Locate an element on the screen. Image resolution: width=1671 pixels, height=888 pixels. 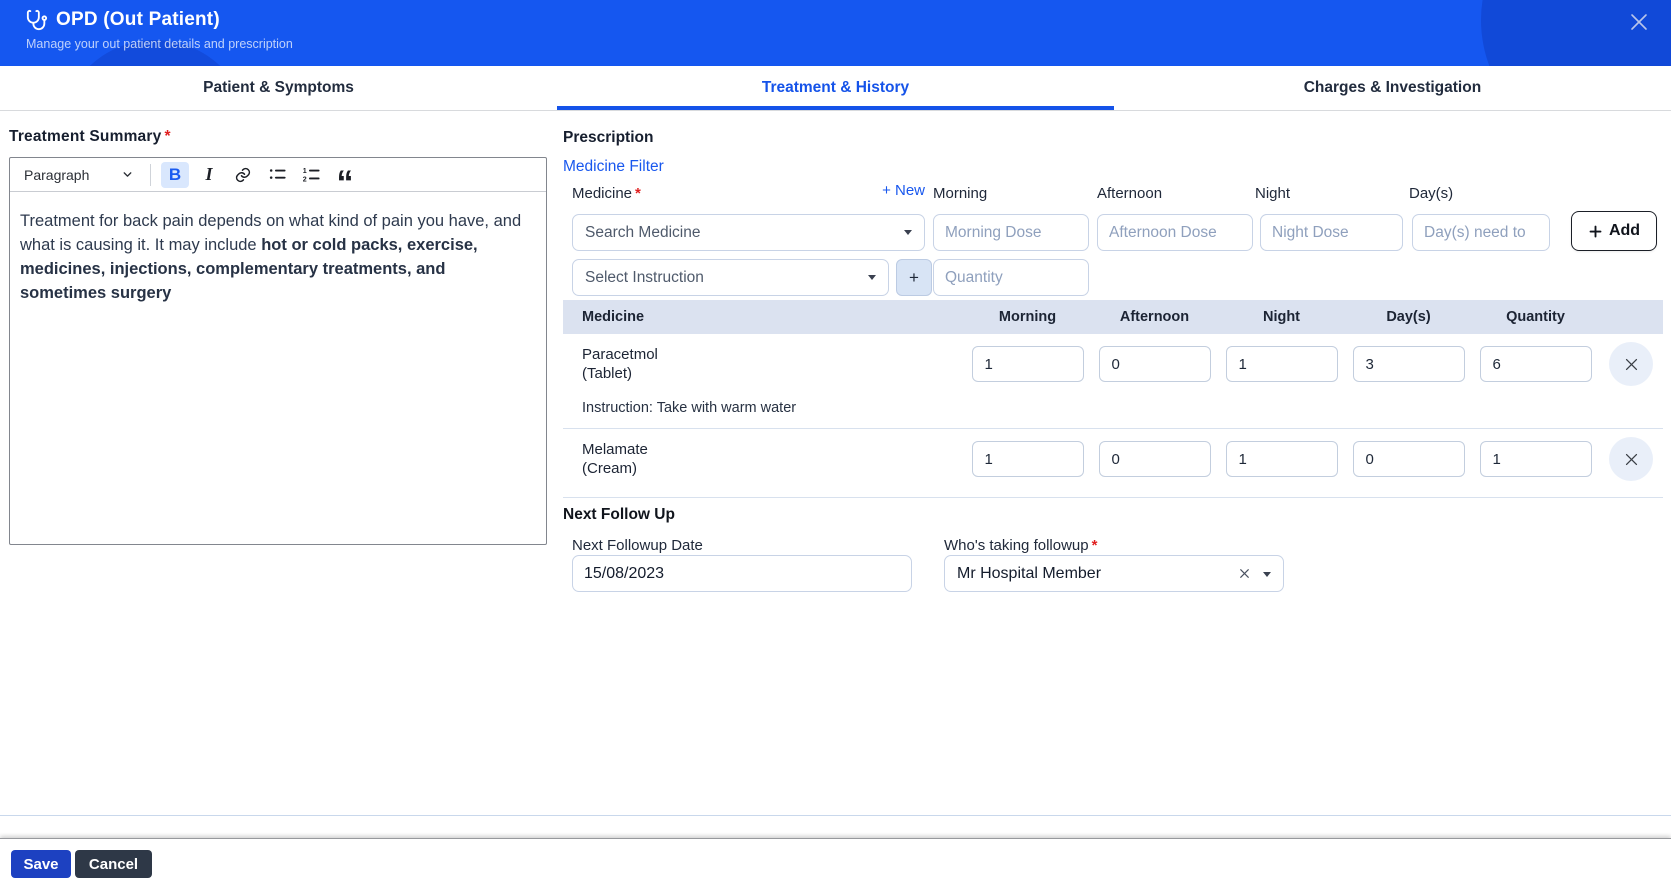
stethoscope-icon is located at coordinates (37, 20).